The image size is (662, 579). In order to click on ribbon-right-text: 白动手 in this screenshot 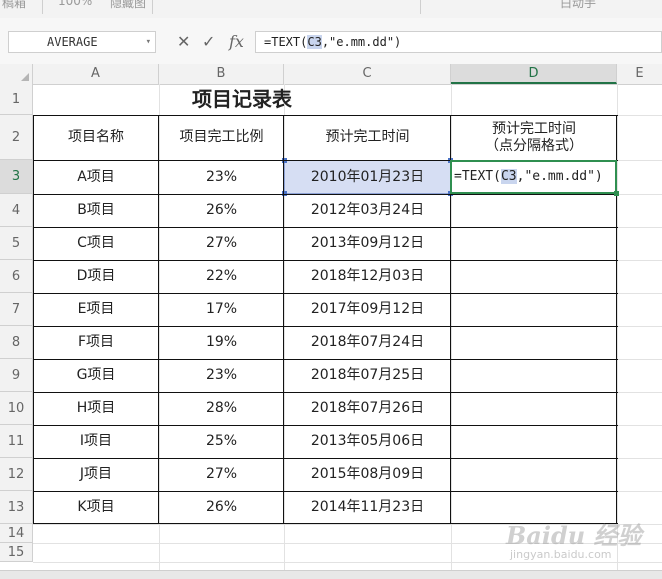, I will do `click(578, 5)`.